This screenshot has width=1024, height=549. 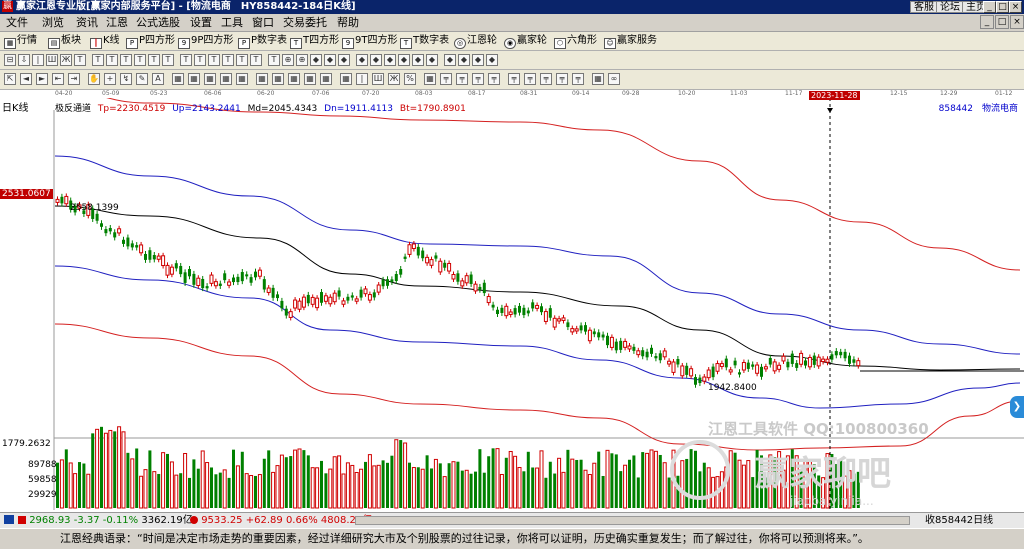 What do you see at coordinates (52, 60) in the screenshot?
I see `drawing-tool-icon: Ш` at bounding box center [52, 60].